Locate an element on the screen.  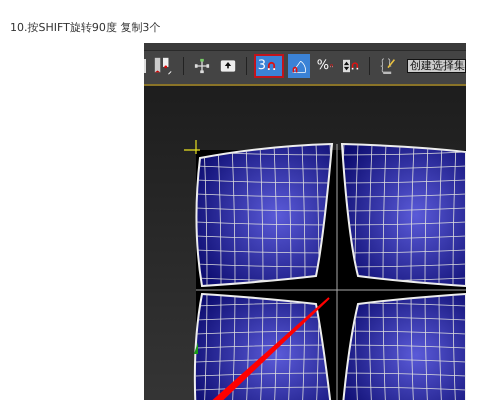
field-edge is located at coordinates (145, 65).